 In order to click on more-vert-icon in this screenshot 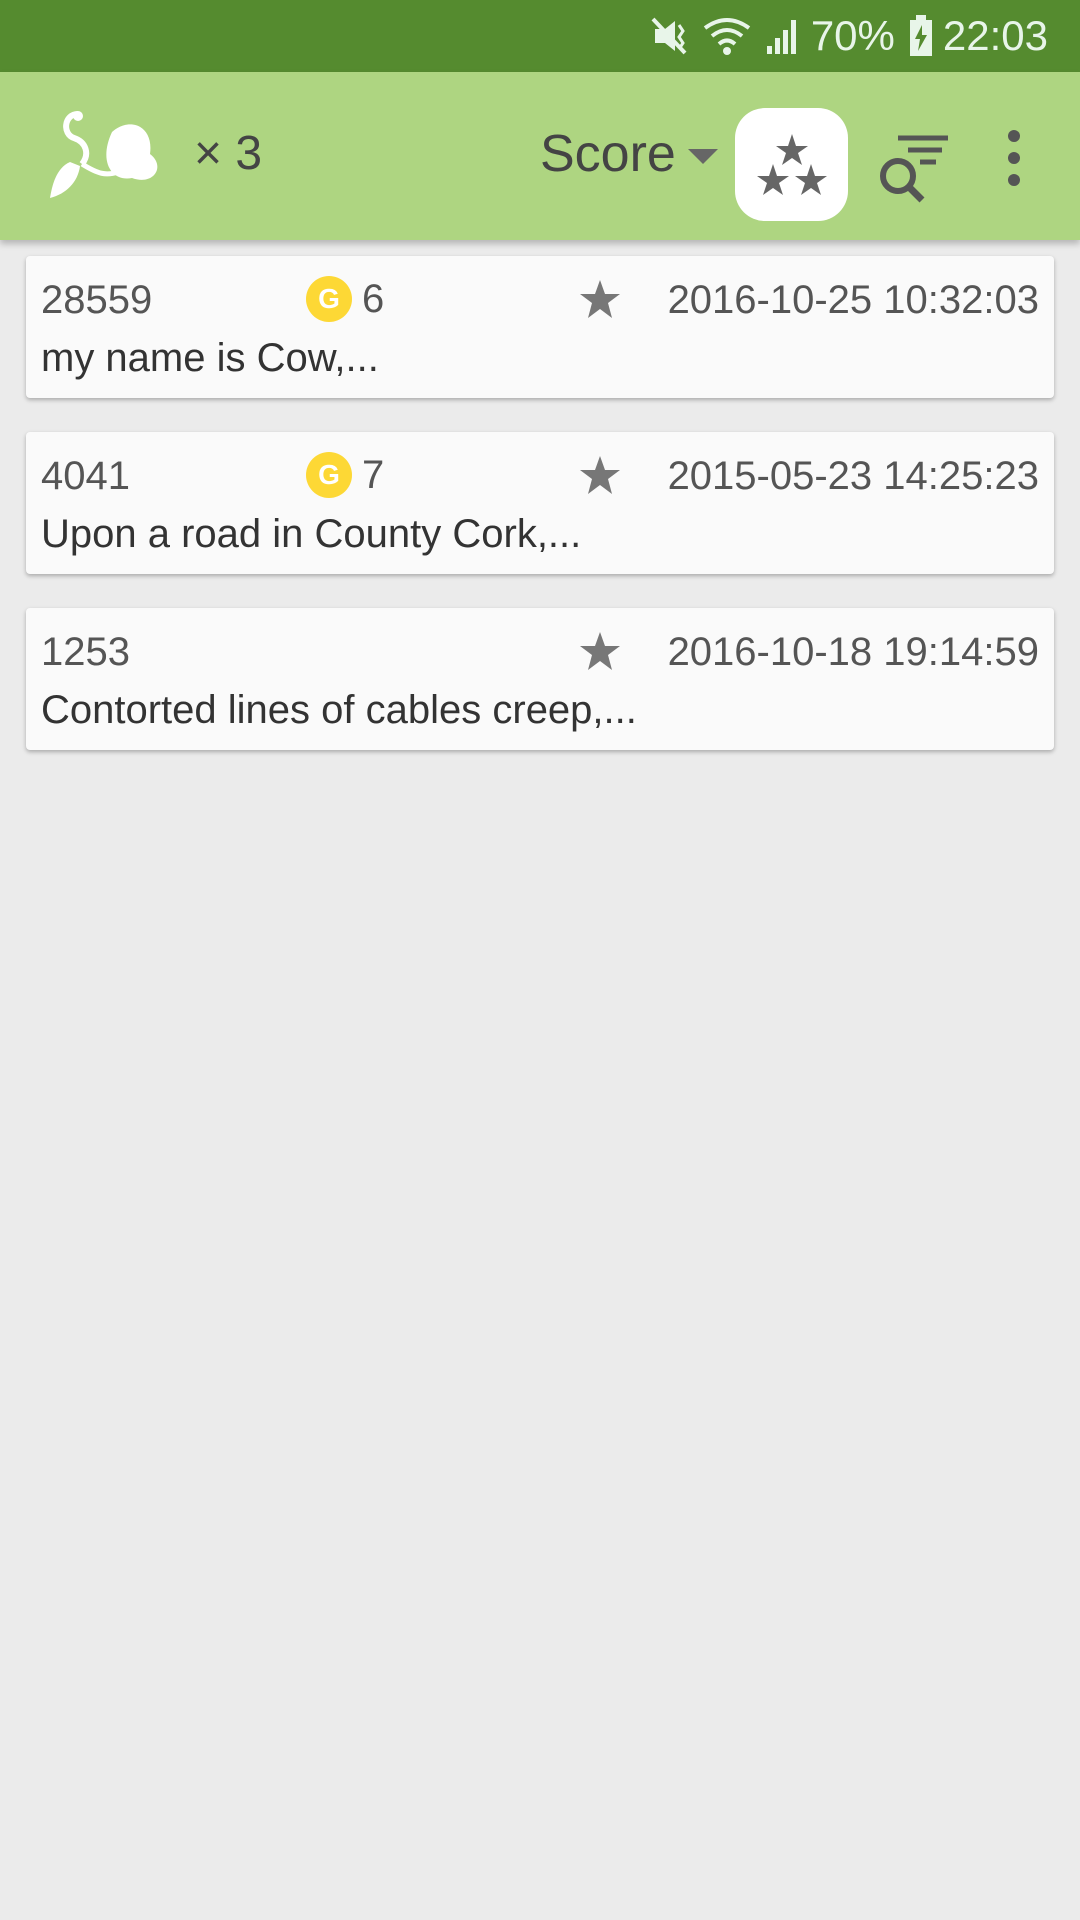, I will do `click(1014, 136)`.